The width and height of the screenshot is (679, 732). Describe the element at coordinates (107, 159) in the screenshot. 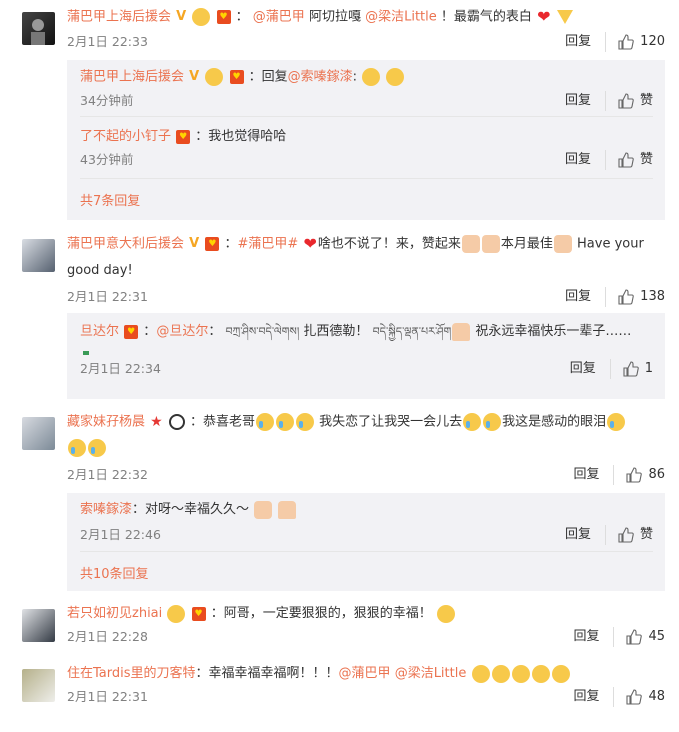

I see `timestamp: 43分钟前` at that location.